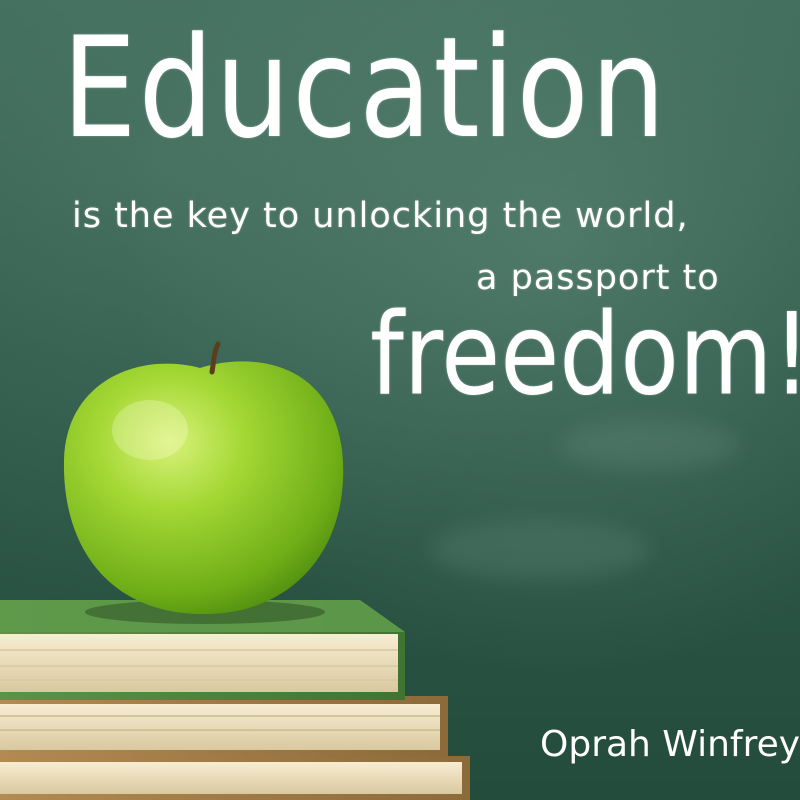 The width and height of the screenshot is (800, 800). Describe the element at coordinates (199, 663) in the screenshot. I see `book-top-pages` at that location.